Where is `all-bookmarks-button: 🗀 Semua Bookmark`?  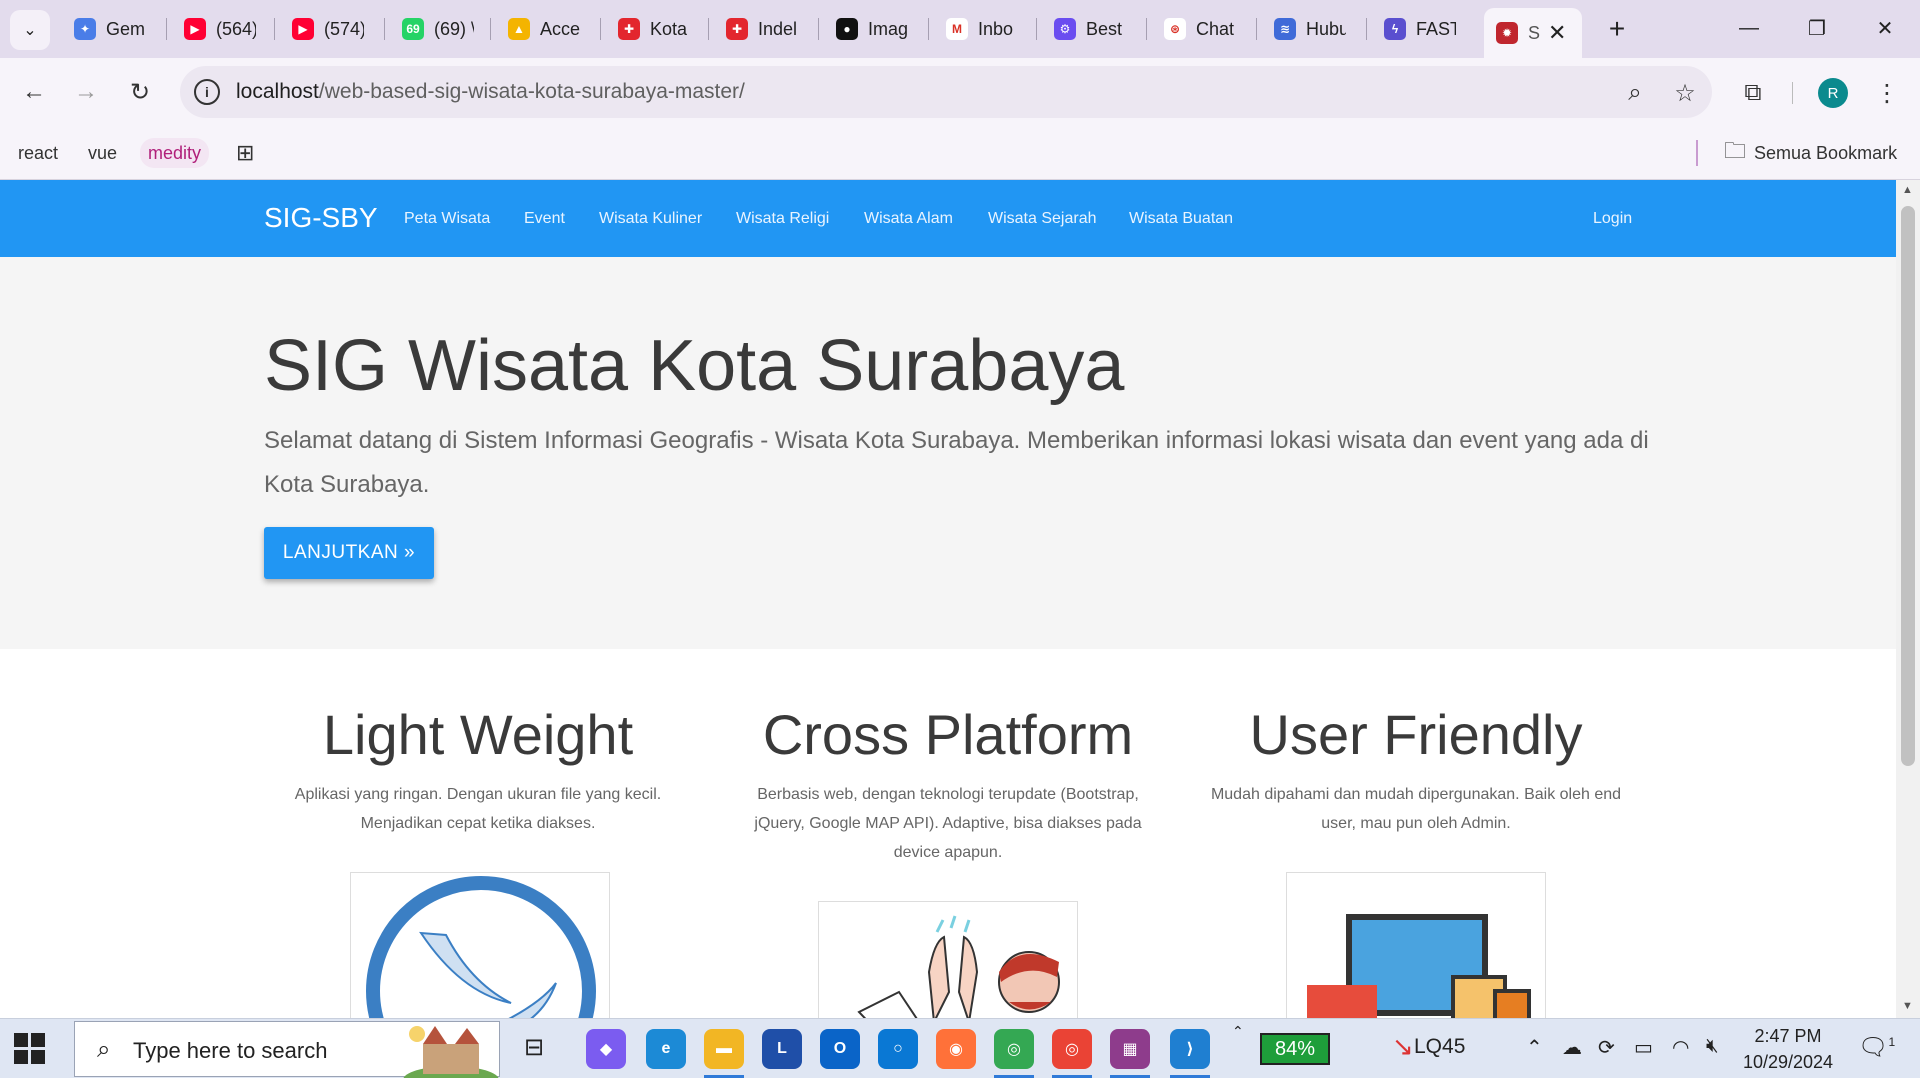
all-bookmarks-button: 🗀 Semua Bookmark is located at coordinates (1810, 153).